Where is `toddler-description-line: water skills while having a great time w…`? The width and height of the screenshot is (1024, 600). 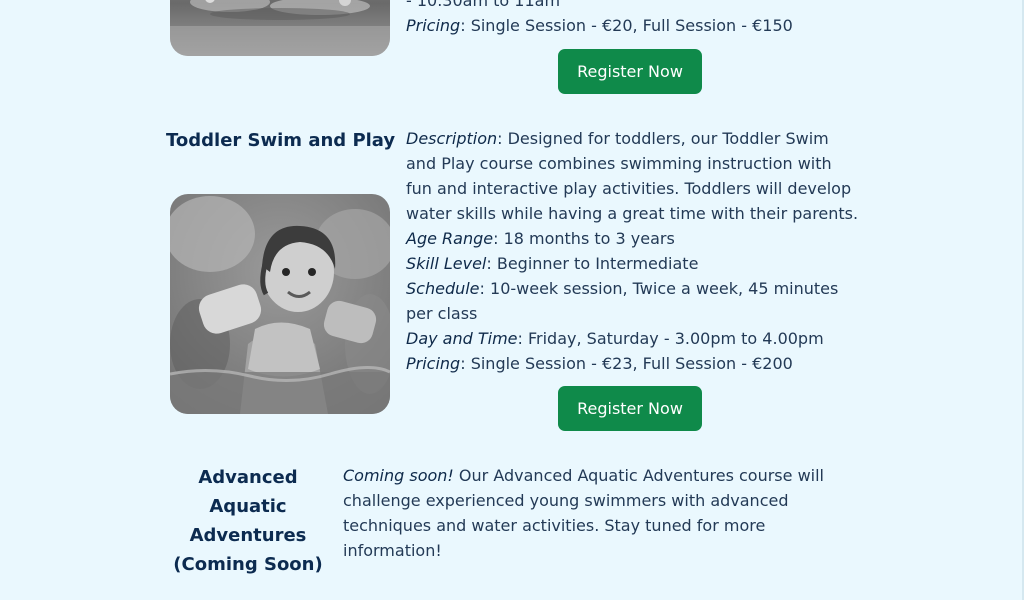 toddler-description-line: water skills while having a great time w… is located at coordinates (632, 213).